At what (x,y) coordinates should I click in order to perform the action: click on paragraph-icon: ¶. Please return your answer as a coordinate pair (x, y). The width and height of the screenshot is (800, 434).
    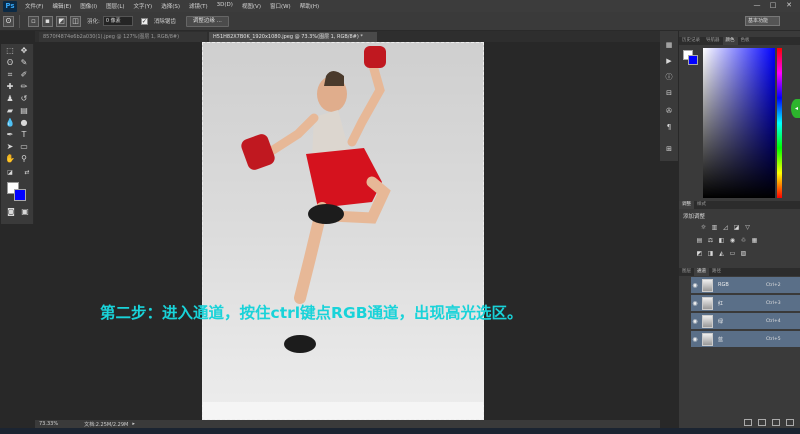
    Looking at the image, I should click on (669, 127).